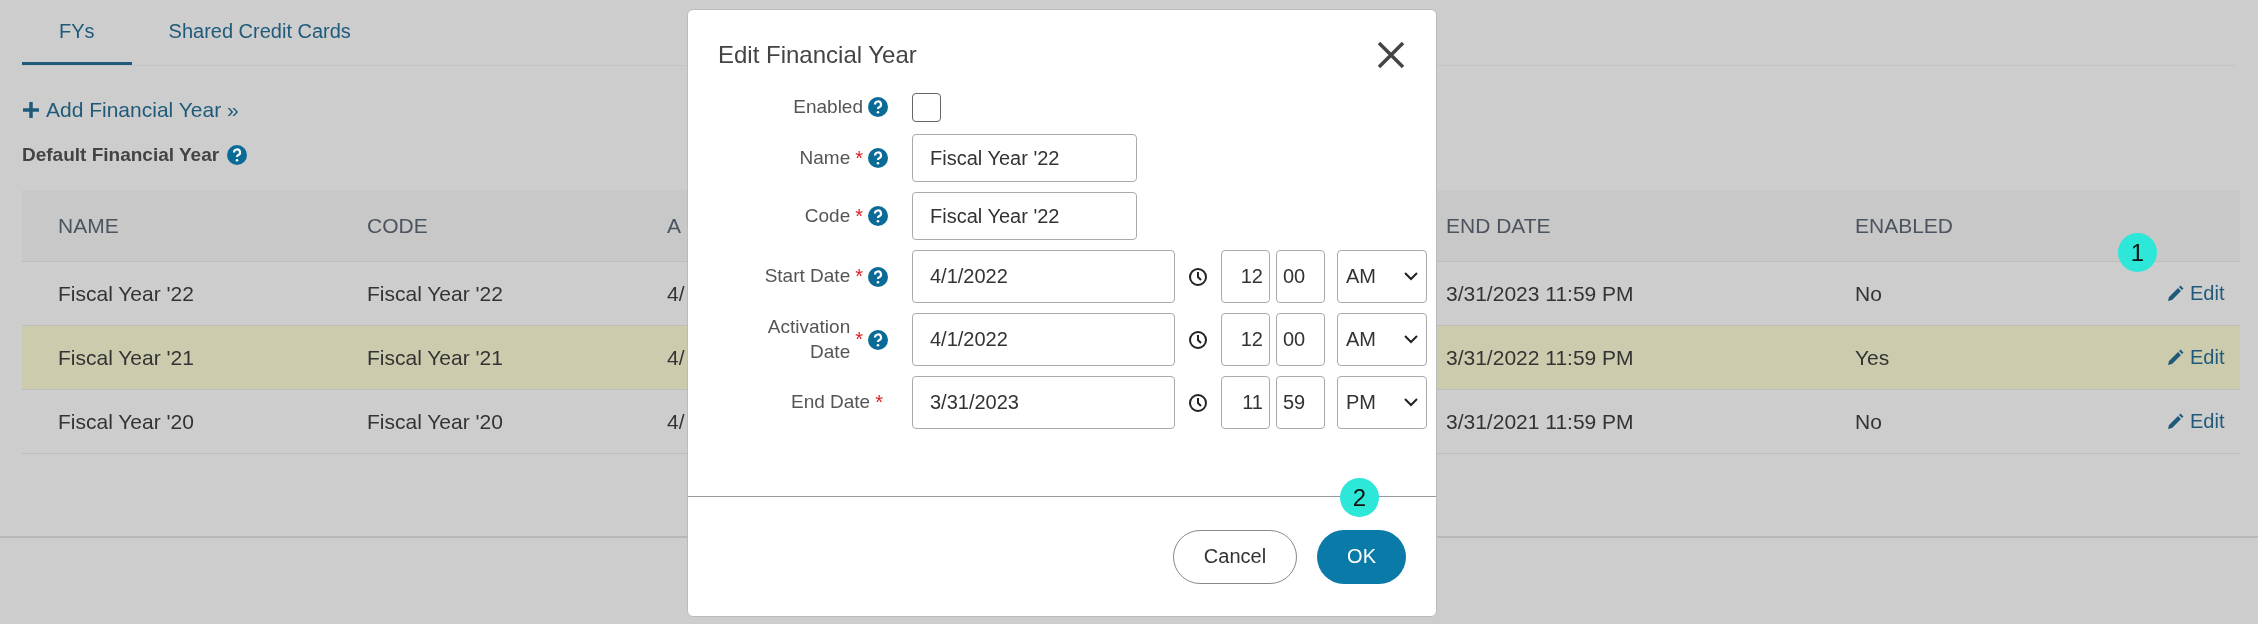 The width and height of the screenshot is (2258, 624). What do you see at coordinates (830, 402) in the screenshot?
I see `field-label: End Date` at bounding box center [830, 402].